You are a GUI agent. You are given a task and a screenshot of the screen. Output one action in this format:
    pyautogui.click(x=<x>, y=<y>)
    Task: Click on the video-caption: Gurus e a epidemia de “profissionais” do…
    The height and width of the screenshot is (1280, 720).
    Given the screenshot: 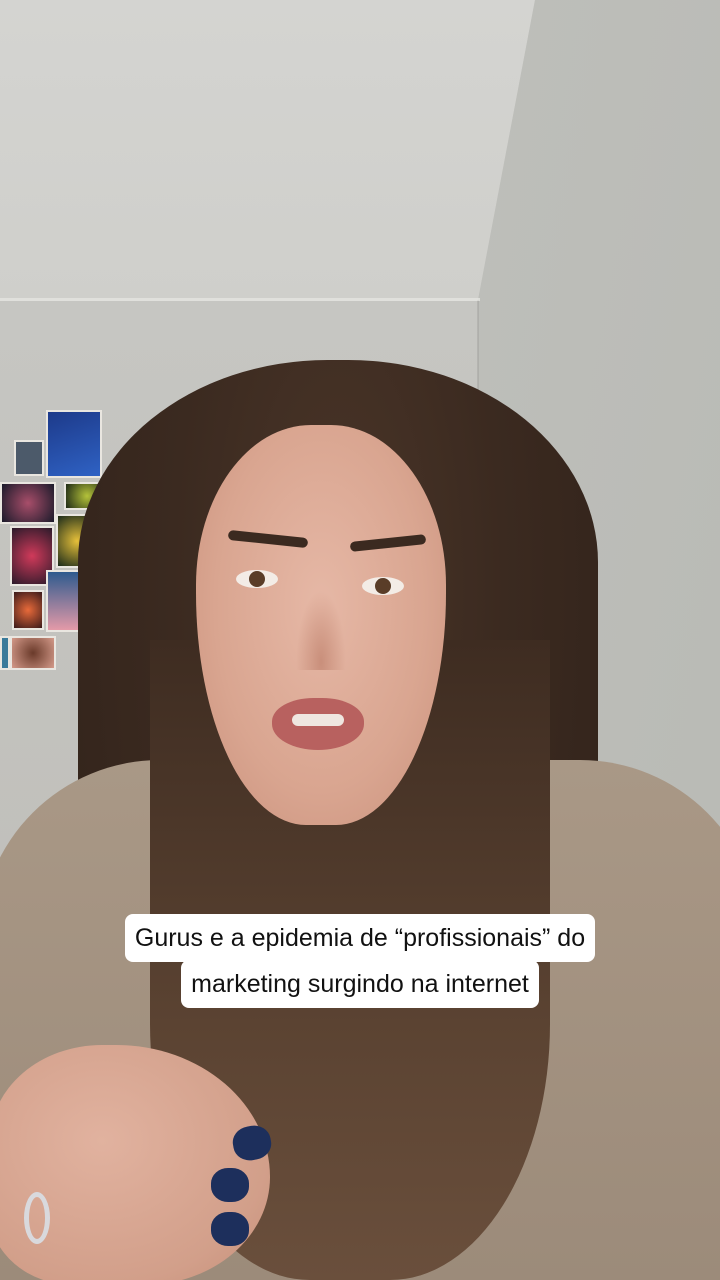 What is the action you would take?
    pyautogui.click(x=360, y=961)
    